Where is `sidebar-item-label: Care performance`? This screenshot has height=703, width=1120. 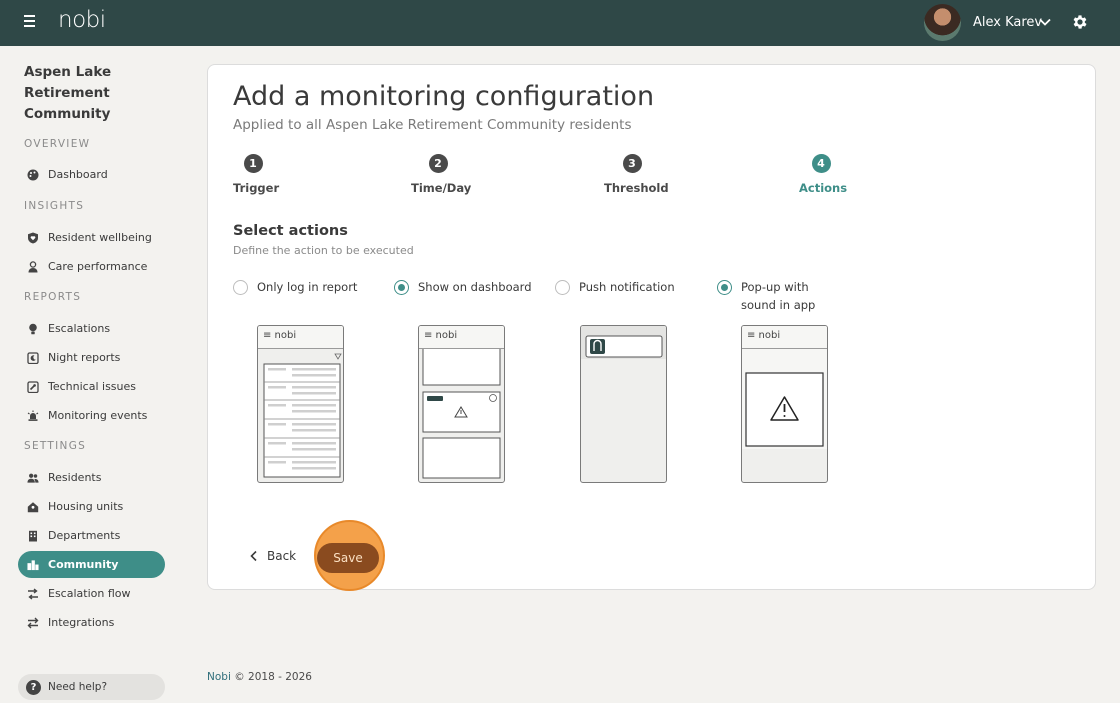
sidebar-item-label: Care performance is located at coordinates (98, 266).